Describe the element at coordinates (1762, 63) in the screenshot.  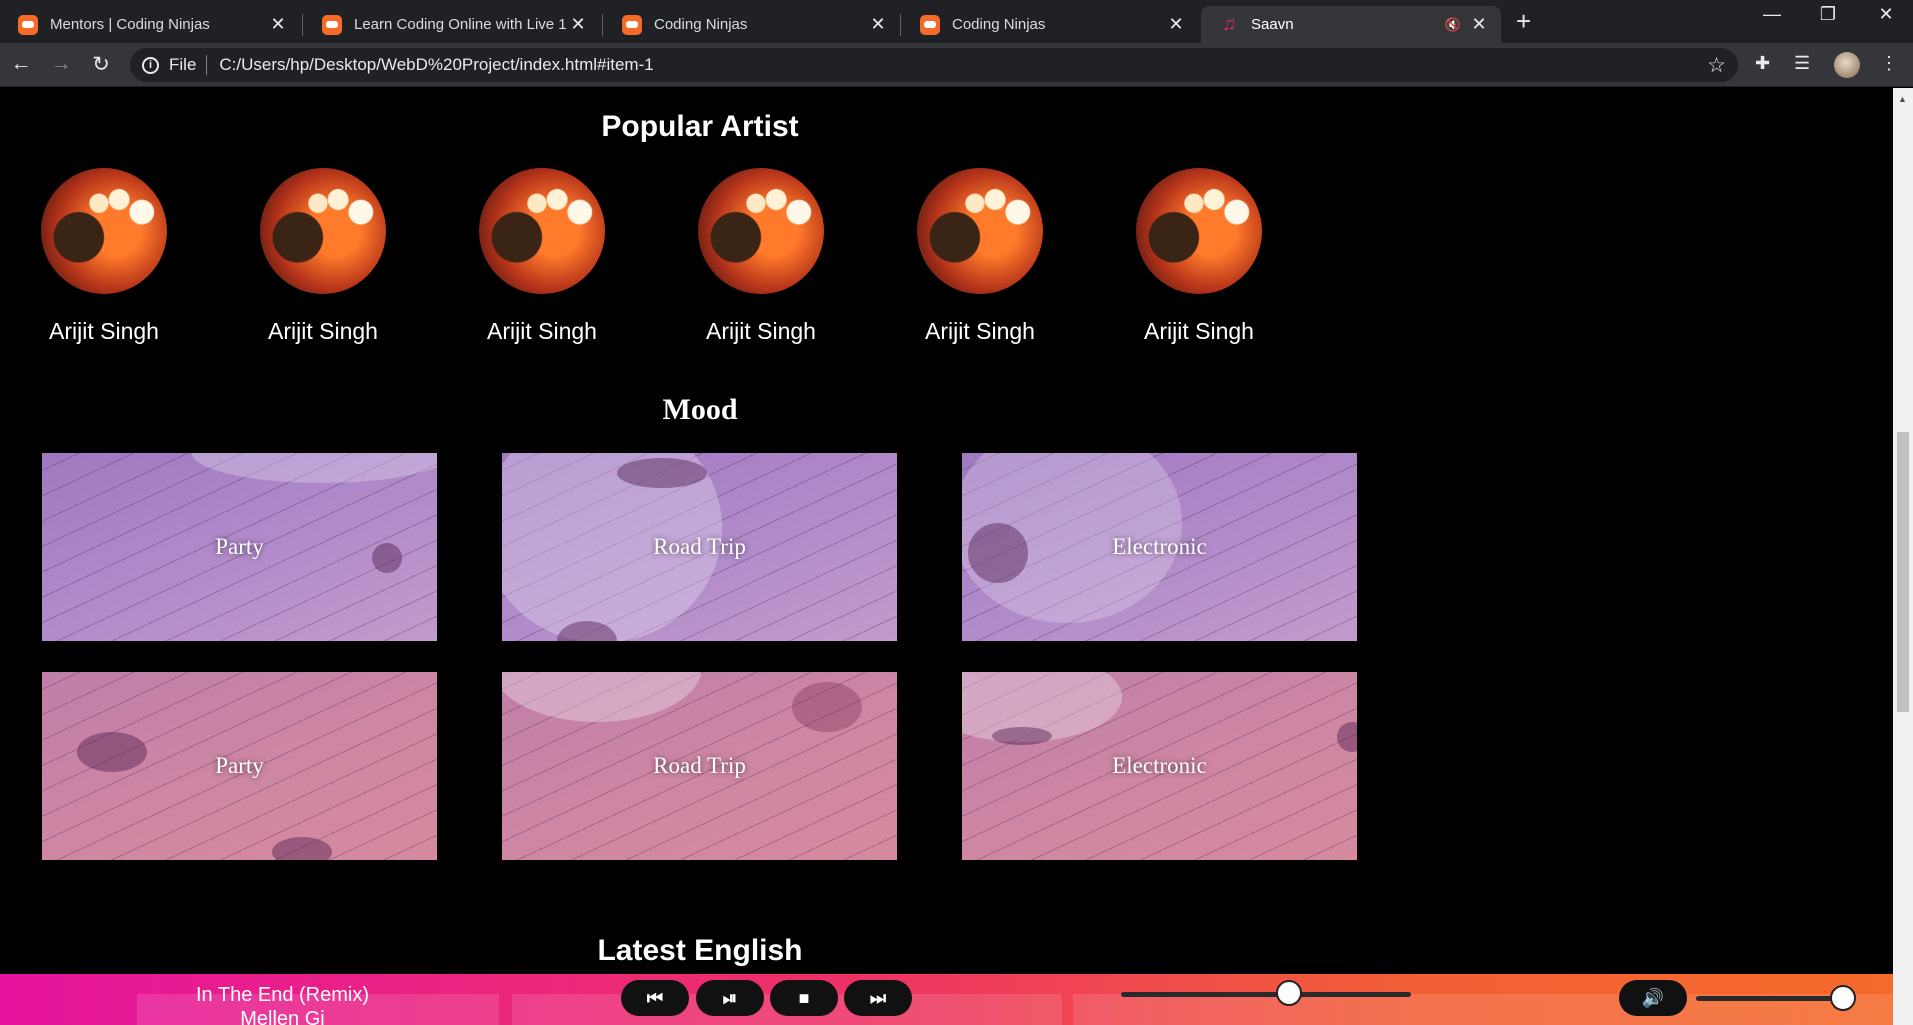
I see `extensions-puzzle-icon: ✚` at that location.